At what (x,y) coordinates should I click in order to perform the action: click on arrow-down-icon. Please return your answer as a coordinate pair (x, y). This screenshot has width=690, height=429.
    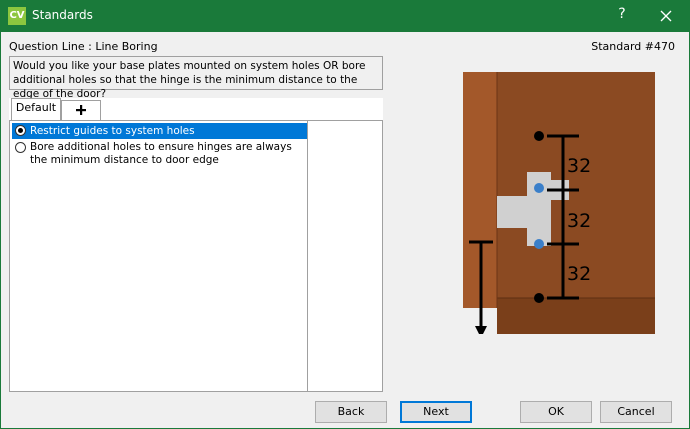
    Looking at the image, I should click on (481, 330).